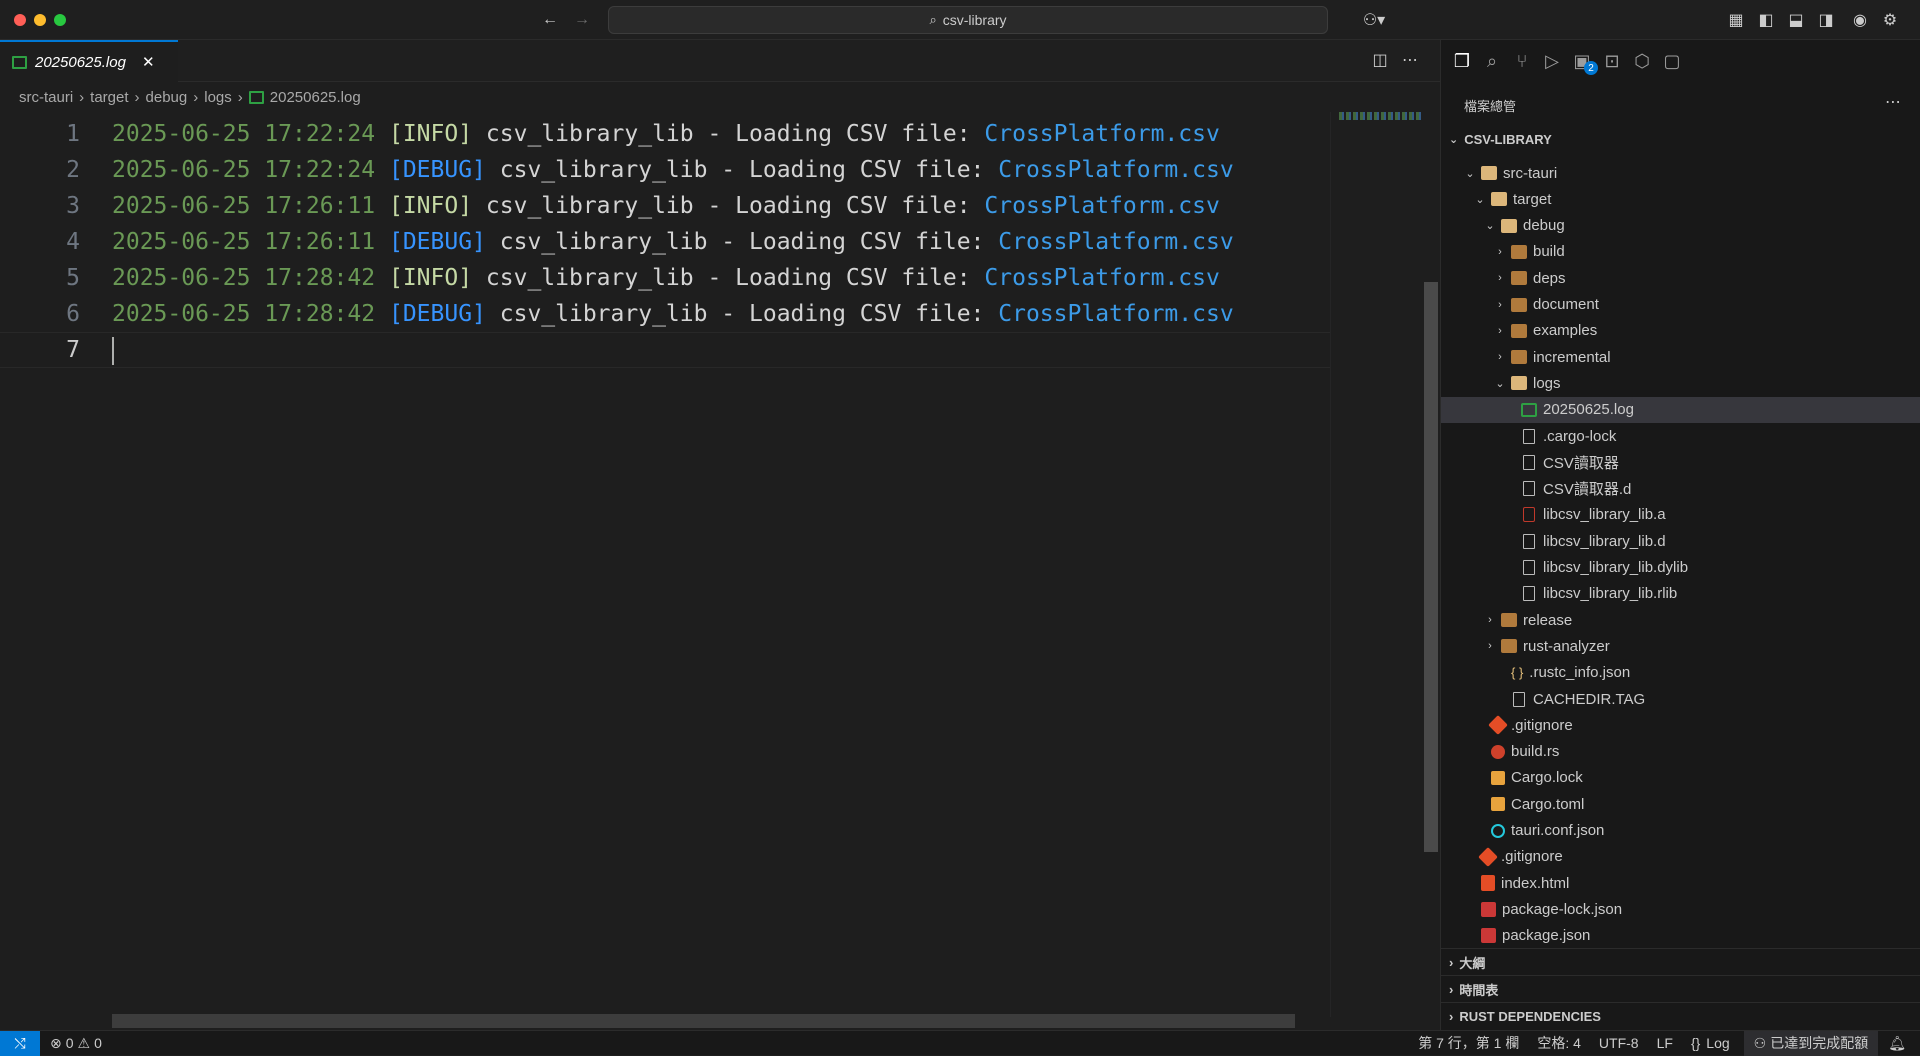  Describe the element at coordinates (582, 20) in the screenshot. I see `forward-arrow-icon: →` at that location.